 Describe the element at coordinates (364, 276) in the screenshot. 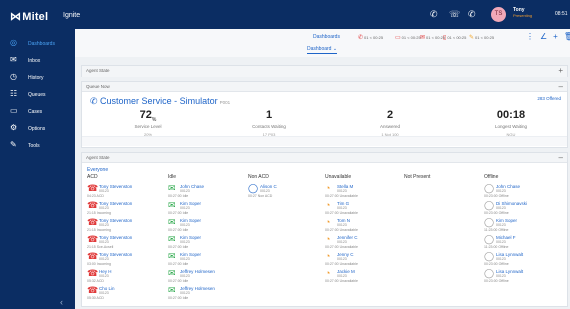

I see `agent-card: ◔ Jackie M 00123 00:27:00 Unavailable` at that location.